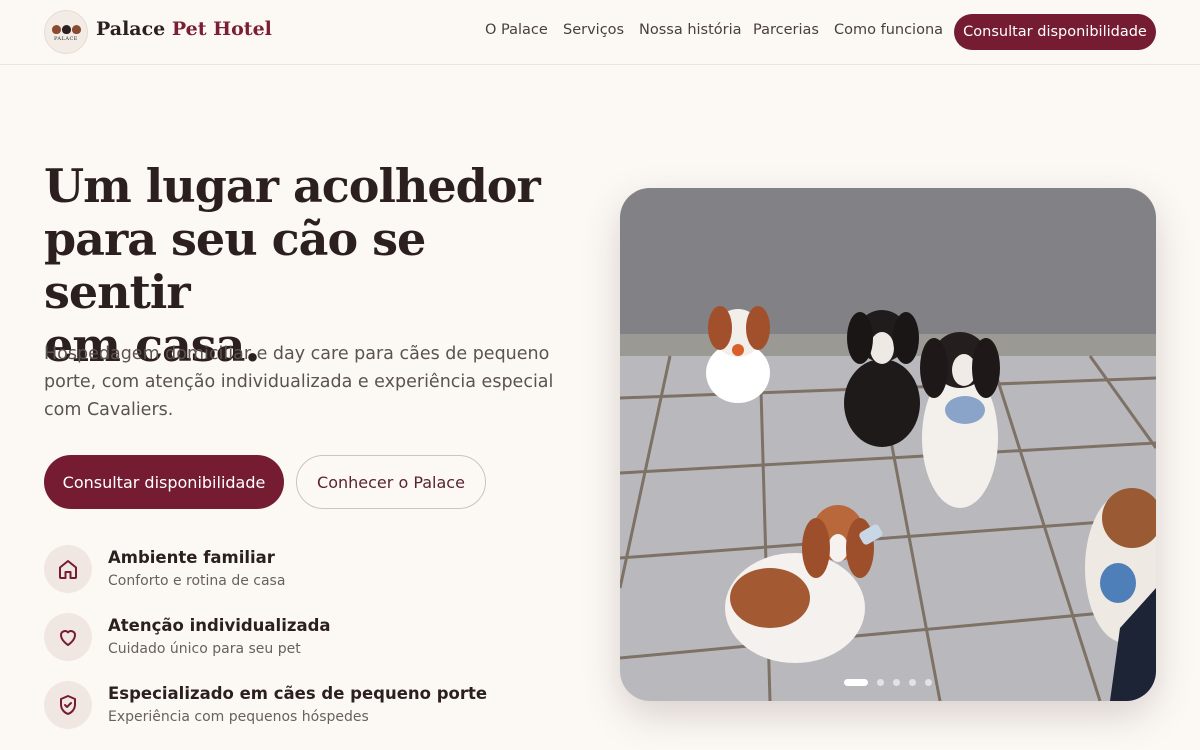 The width and height of the screenshot is (1200, 750). Describe the element at coordinates (516, 30) in the screenshot. I see `nav-item-o-palace: O Palace` at that location.